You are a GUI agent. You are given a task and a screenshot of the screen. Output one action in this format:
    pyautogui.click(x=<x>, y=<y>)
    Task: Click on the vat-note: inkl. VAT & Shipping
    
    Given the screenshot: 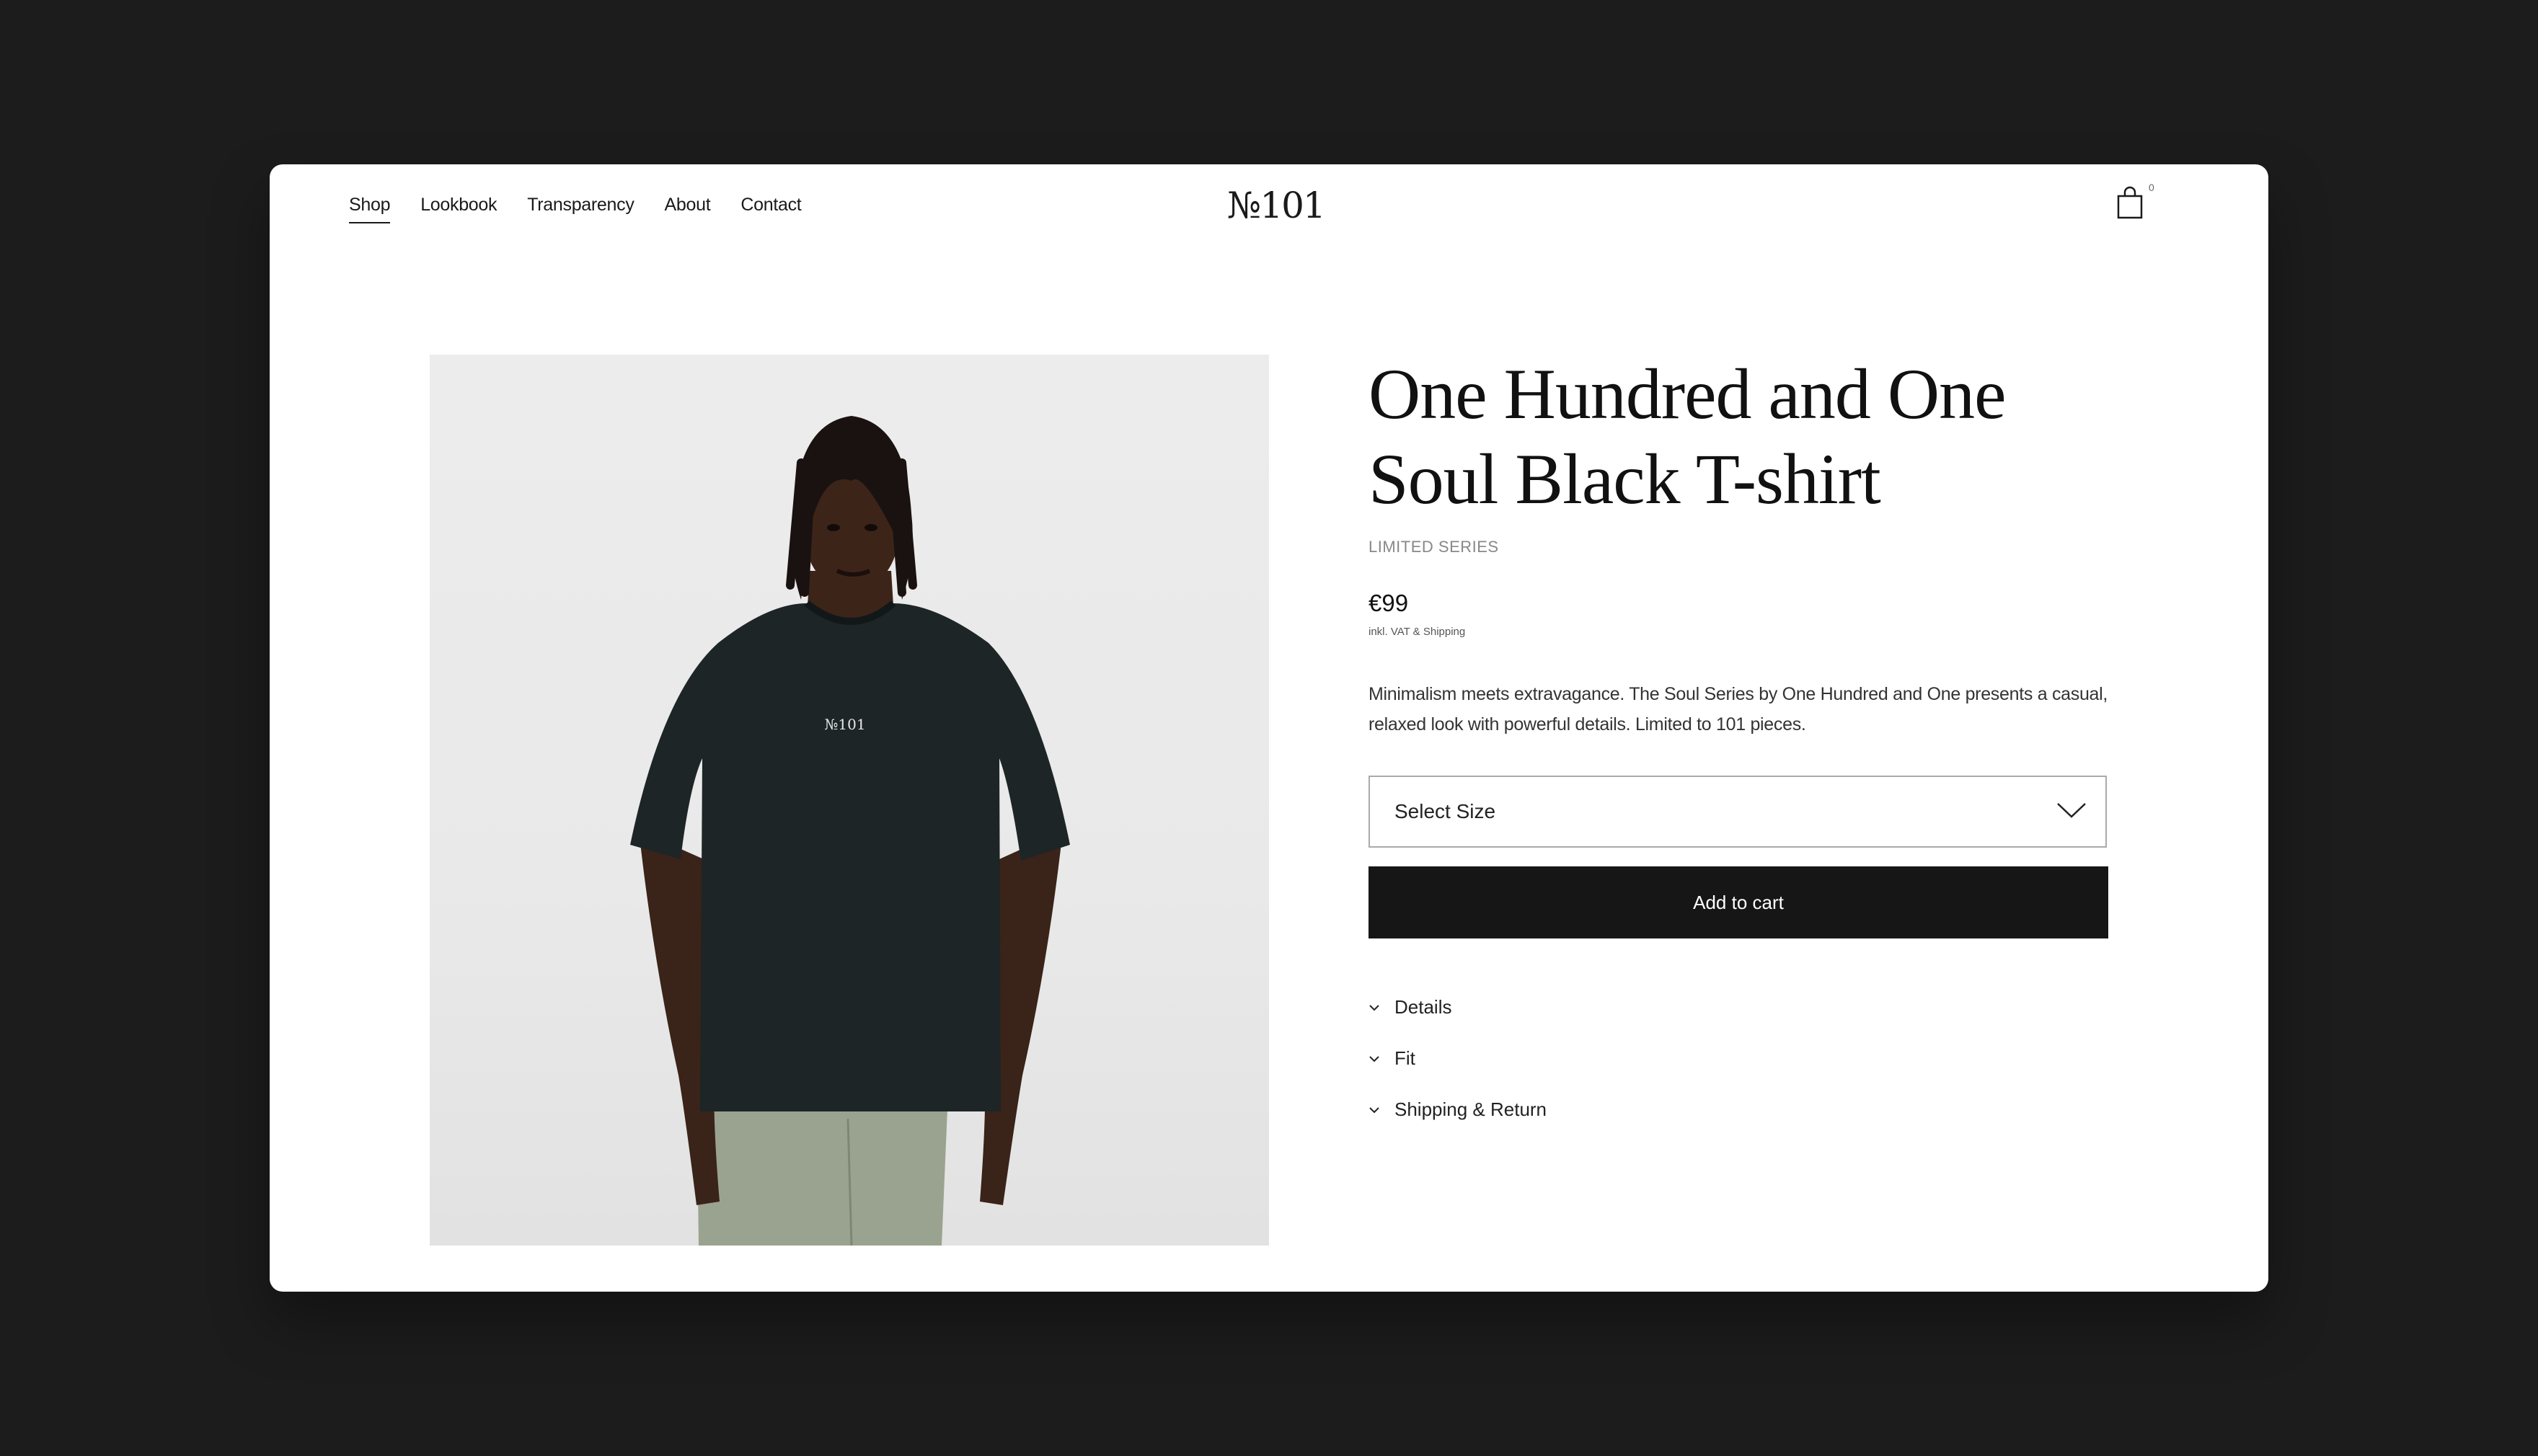 What is the action you would take?
    pyautogui.click(x=1417, y=632)
    